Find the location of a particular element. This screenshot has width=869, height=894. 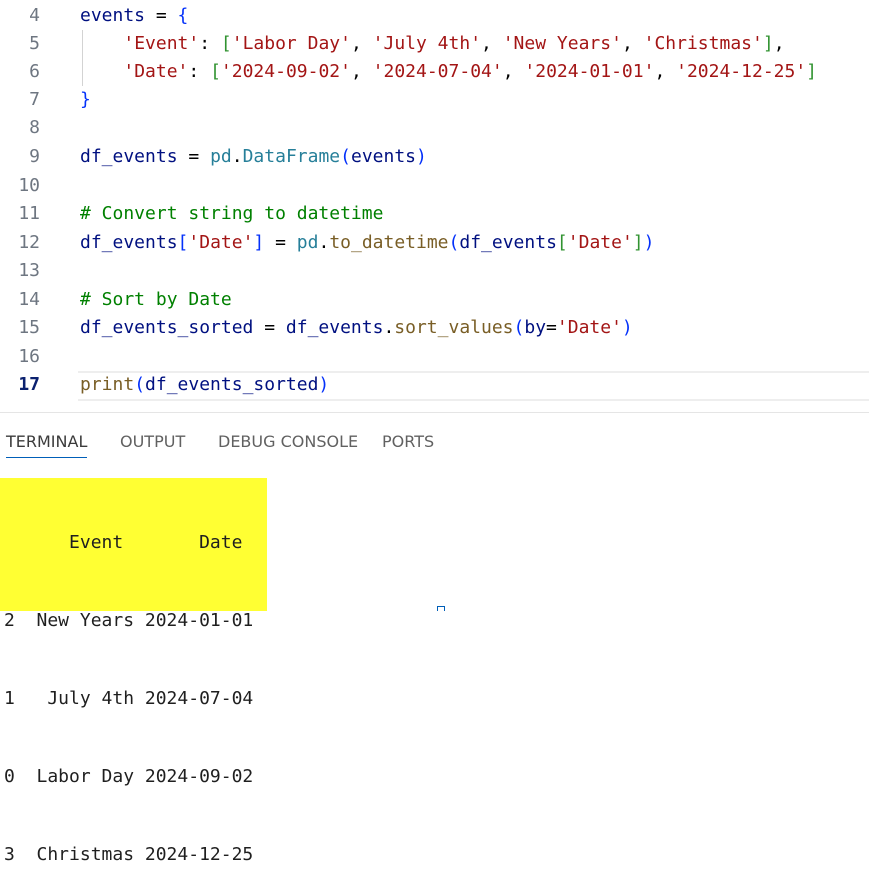

line-number: 11 is located at coordinates (29, 213).